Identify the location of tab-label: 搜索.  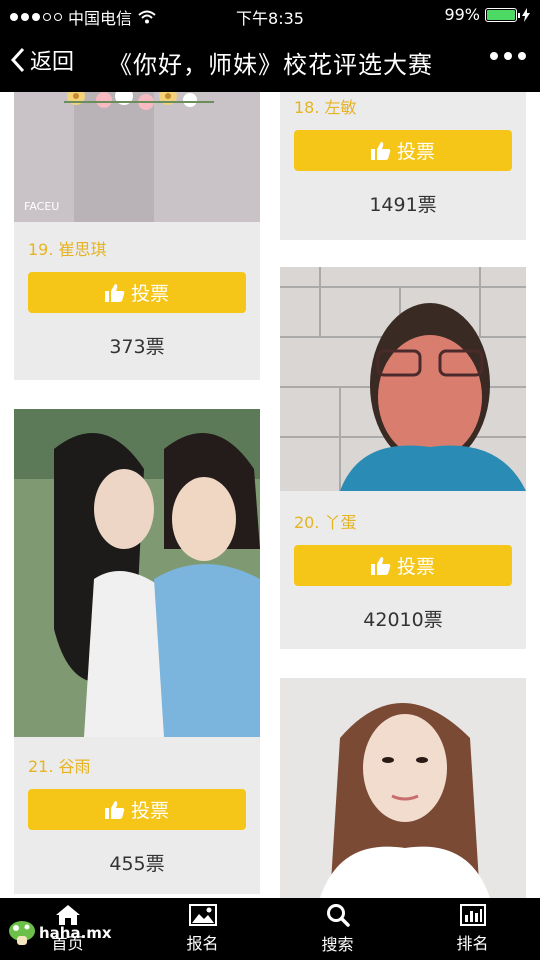
(337, 944).